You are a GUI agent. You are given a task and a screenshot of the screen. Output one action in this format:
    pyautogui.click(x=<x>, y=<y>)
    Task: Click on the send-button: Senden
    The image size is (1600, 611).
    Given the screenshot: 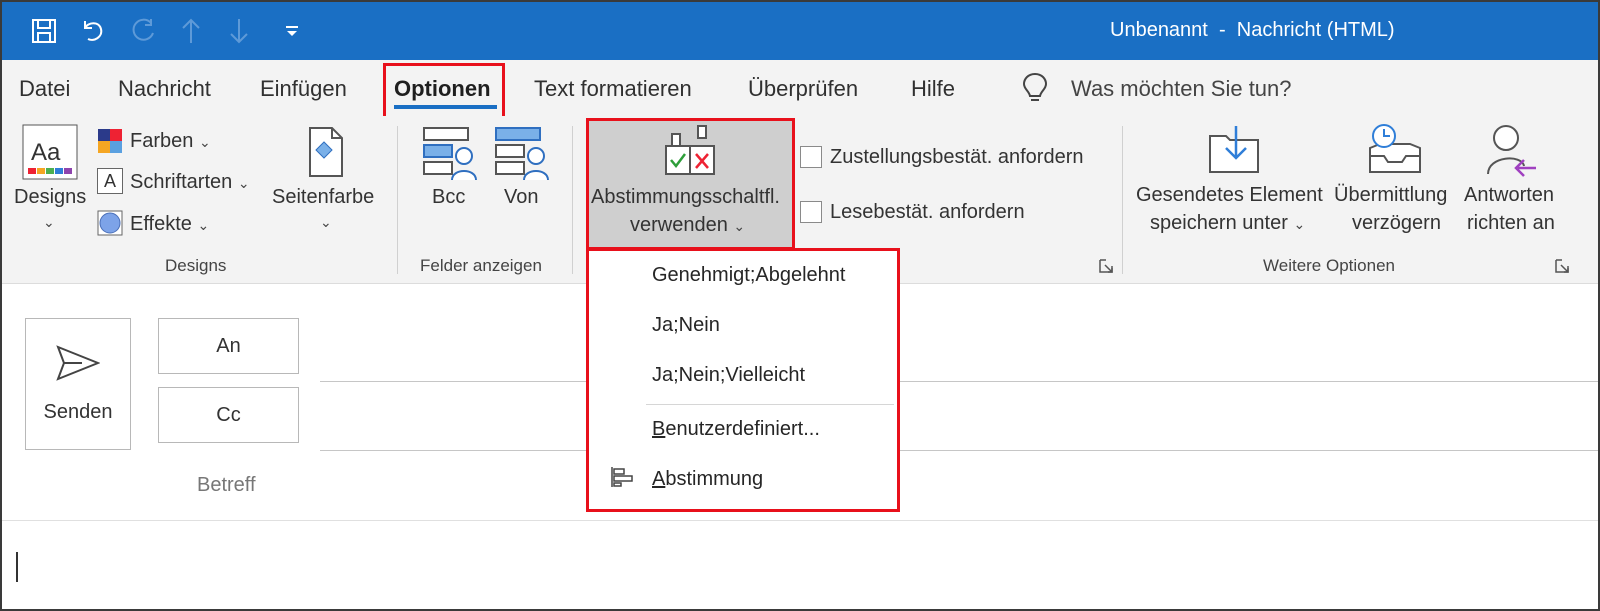 What is the action you would take?
    pyautogui.click(x=78, y=384)
    